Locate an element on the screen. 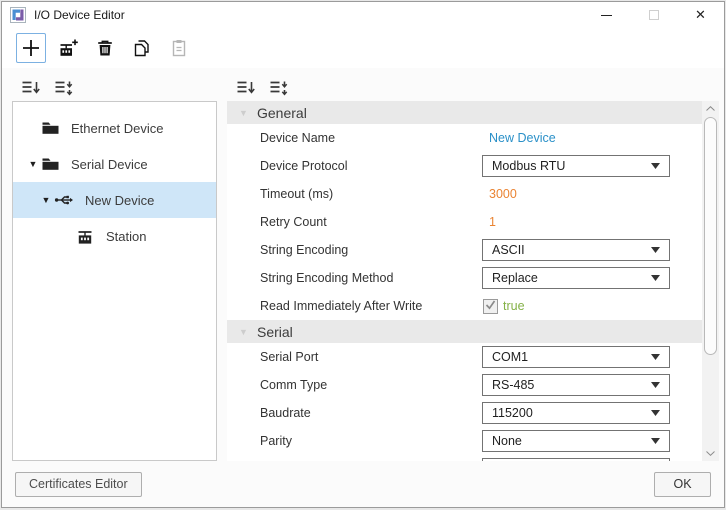  comm-type-dropdown: RS-485 is located at coordinates (576, 385).